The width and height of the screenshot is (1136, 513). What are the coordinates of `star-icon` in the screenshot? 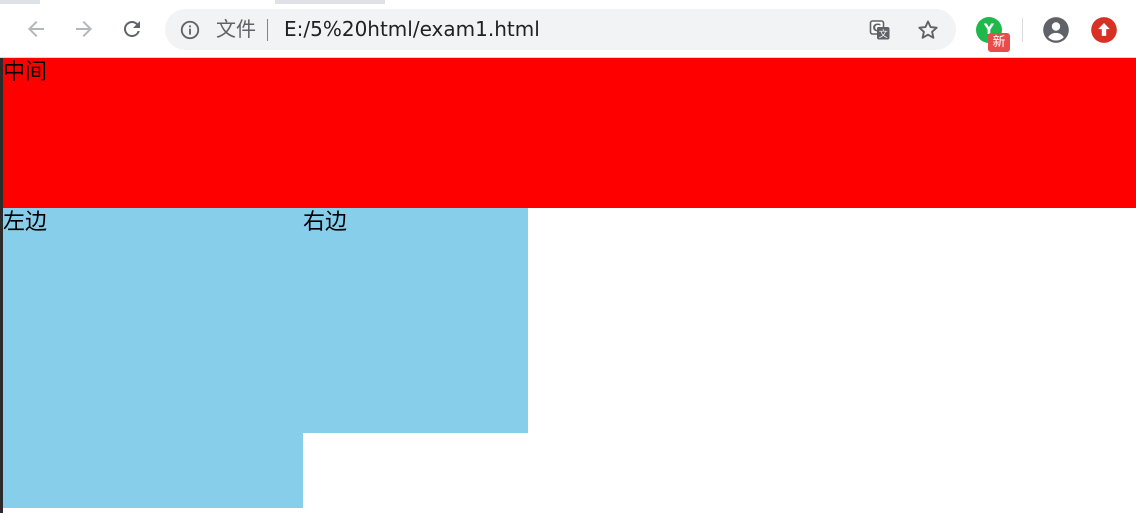 It's located at (928, 30).